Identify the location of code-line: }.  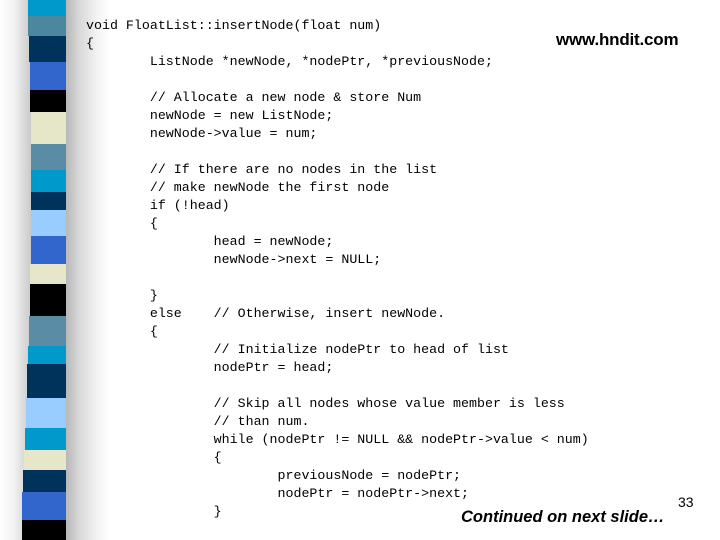
(122, 295).